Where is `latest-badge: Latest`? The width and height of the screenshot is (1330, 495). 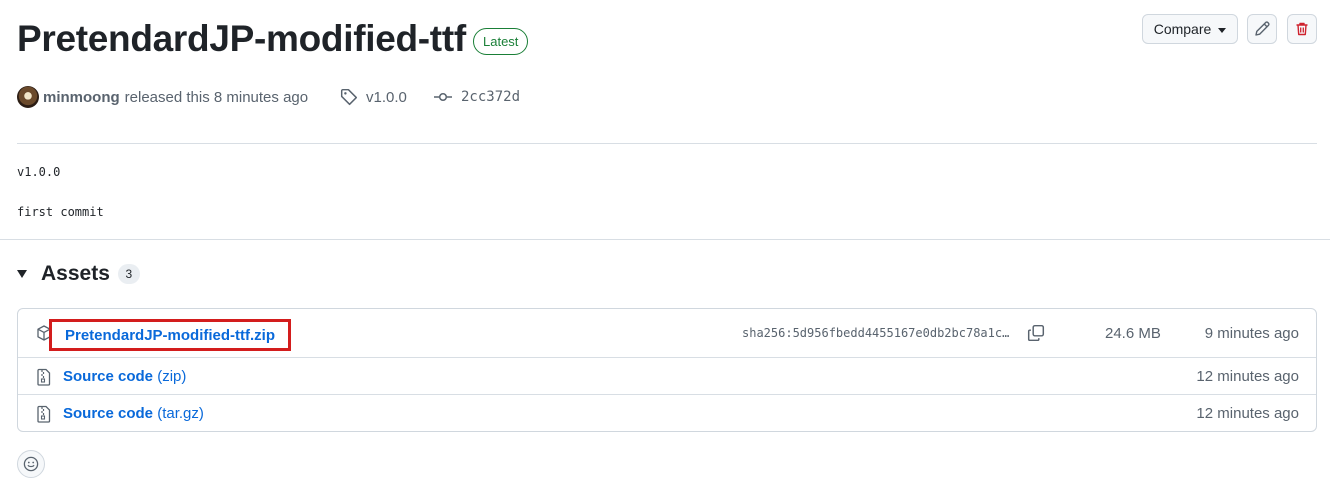 latest-badge: Latest is located at coordinates (501, 41).